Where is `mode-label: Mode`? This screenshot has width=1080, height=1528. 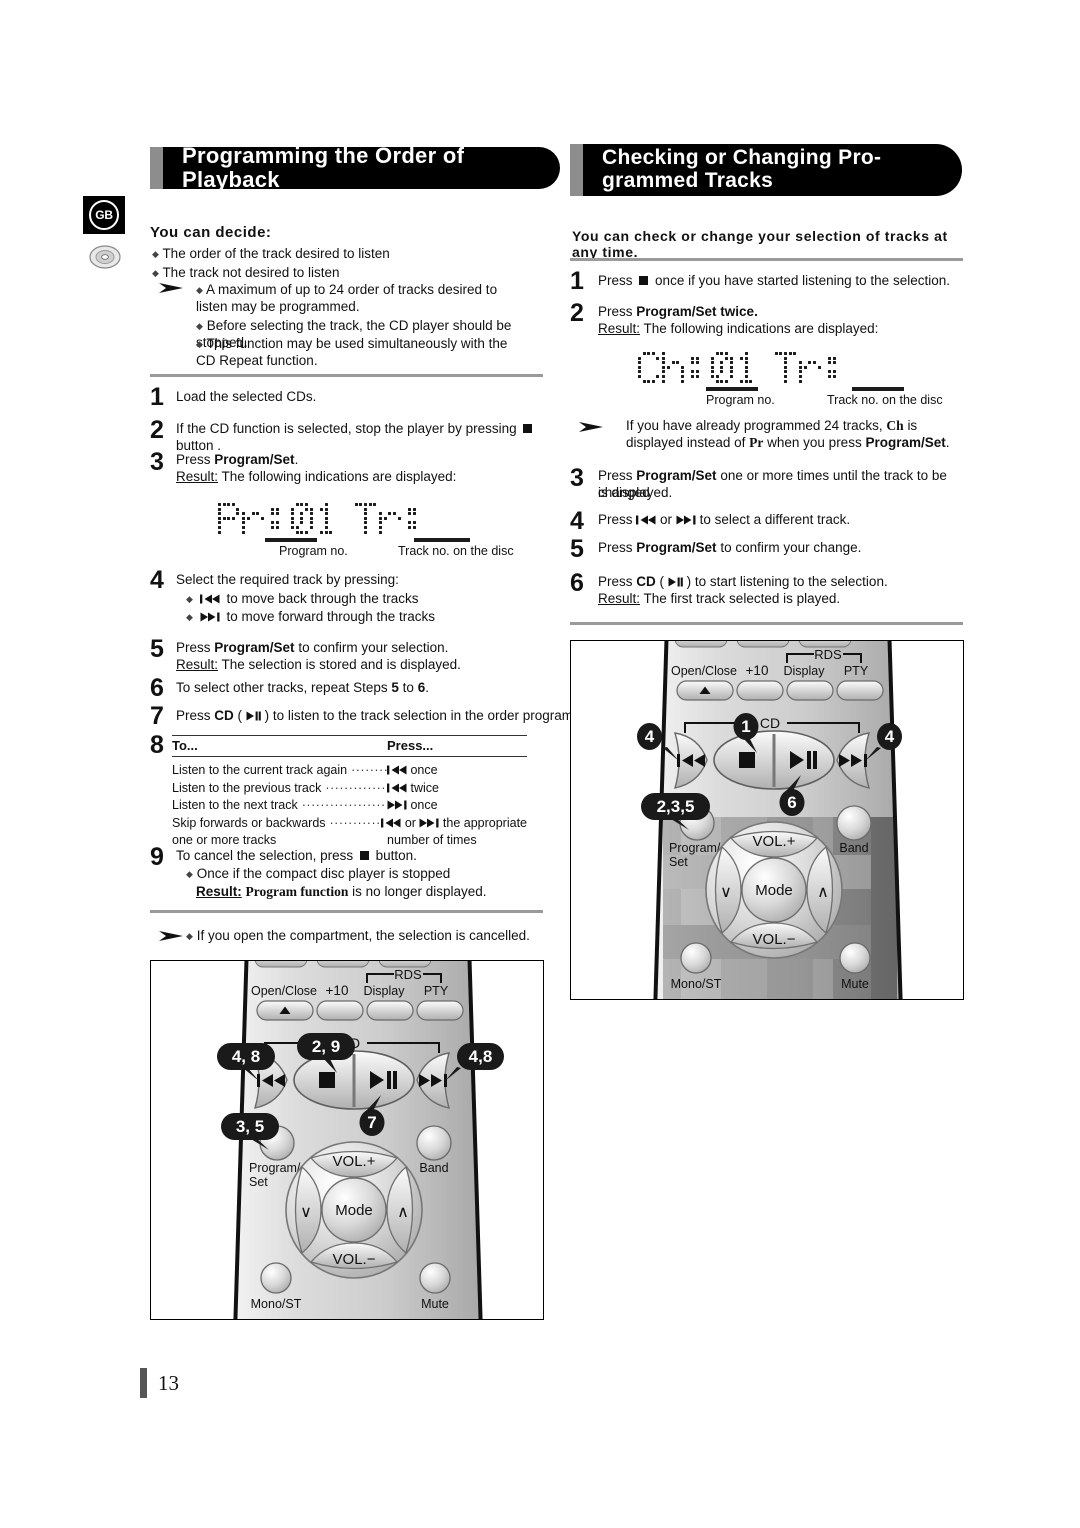 mode-label: Mode is located at coordinates (354, 1210).